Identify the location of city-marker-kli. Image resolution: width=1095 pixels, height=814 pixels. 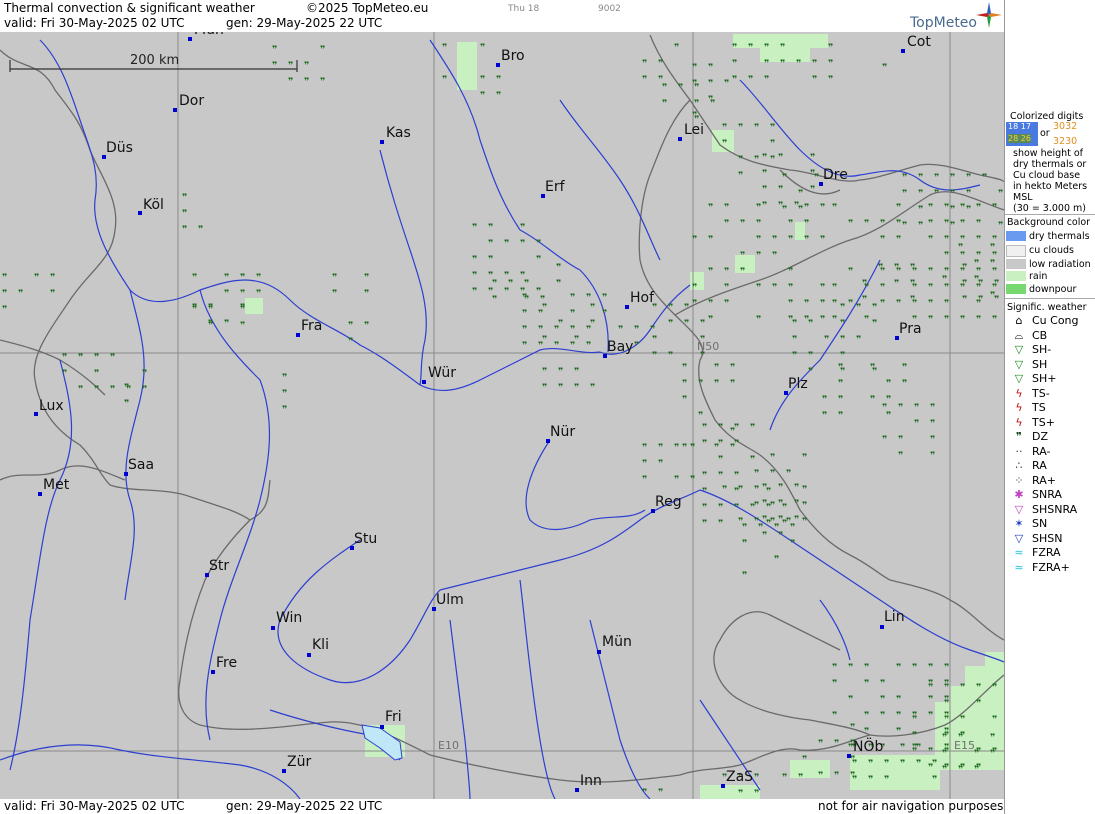
(309, 655).